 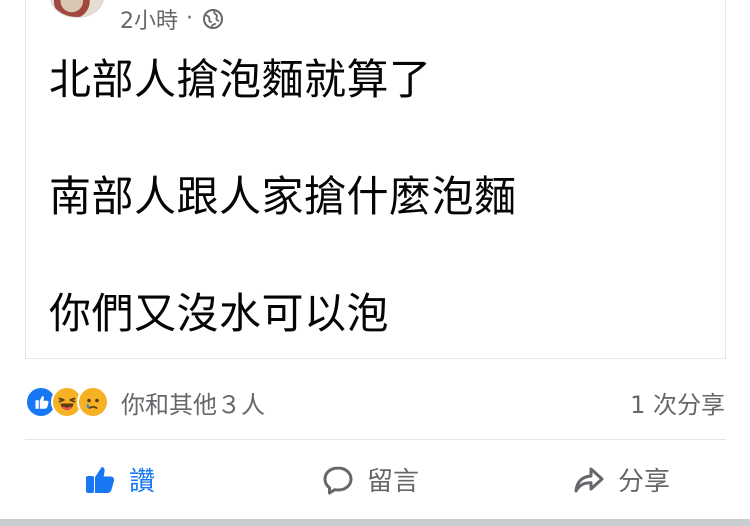 What do you see at coordinates (677, 402) in the screenshot?
I see `share-count: 1 次分享` at bounding box center [677, 402].